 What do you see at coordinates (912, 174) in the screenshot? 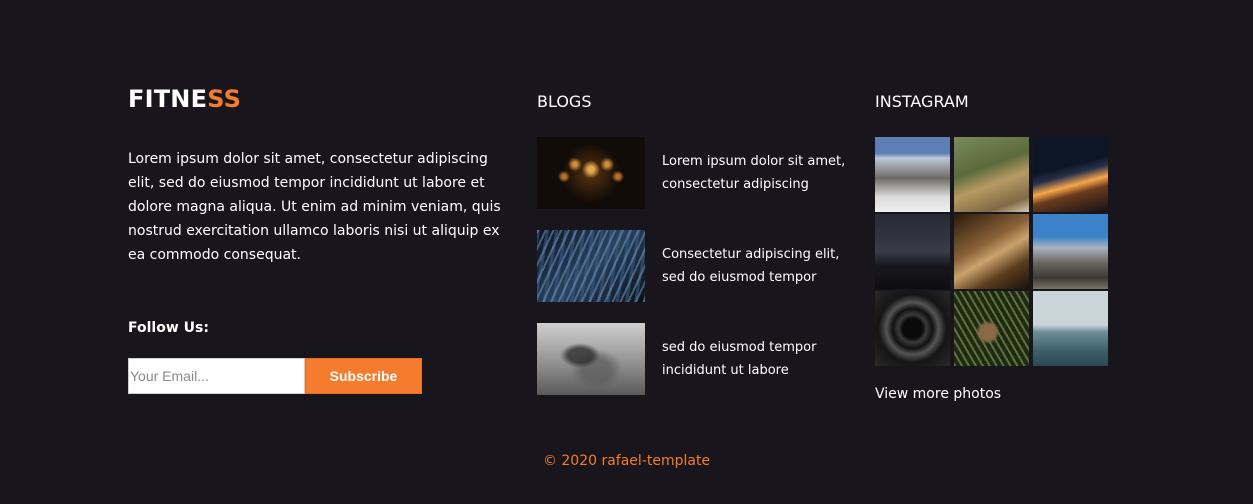
I see `instagram-photo-mountain-valley` at bounding box center [912, 174].